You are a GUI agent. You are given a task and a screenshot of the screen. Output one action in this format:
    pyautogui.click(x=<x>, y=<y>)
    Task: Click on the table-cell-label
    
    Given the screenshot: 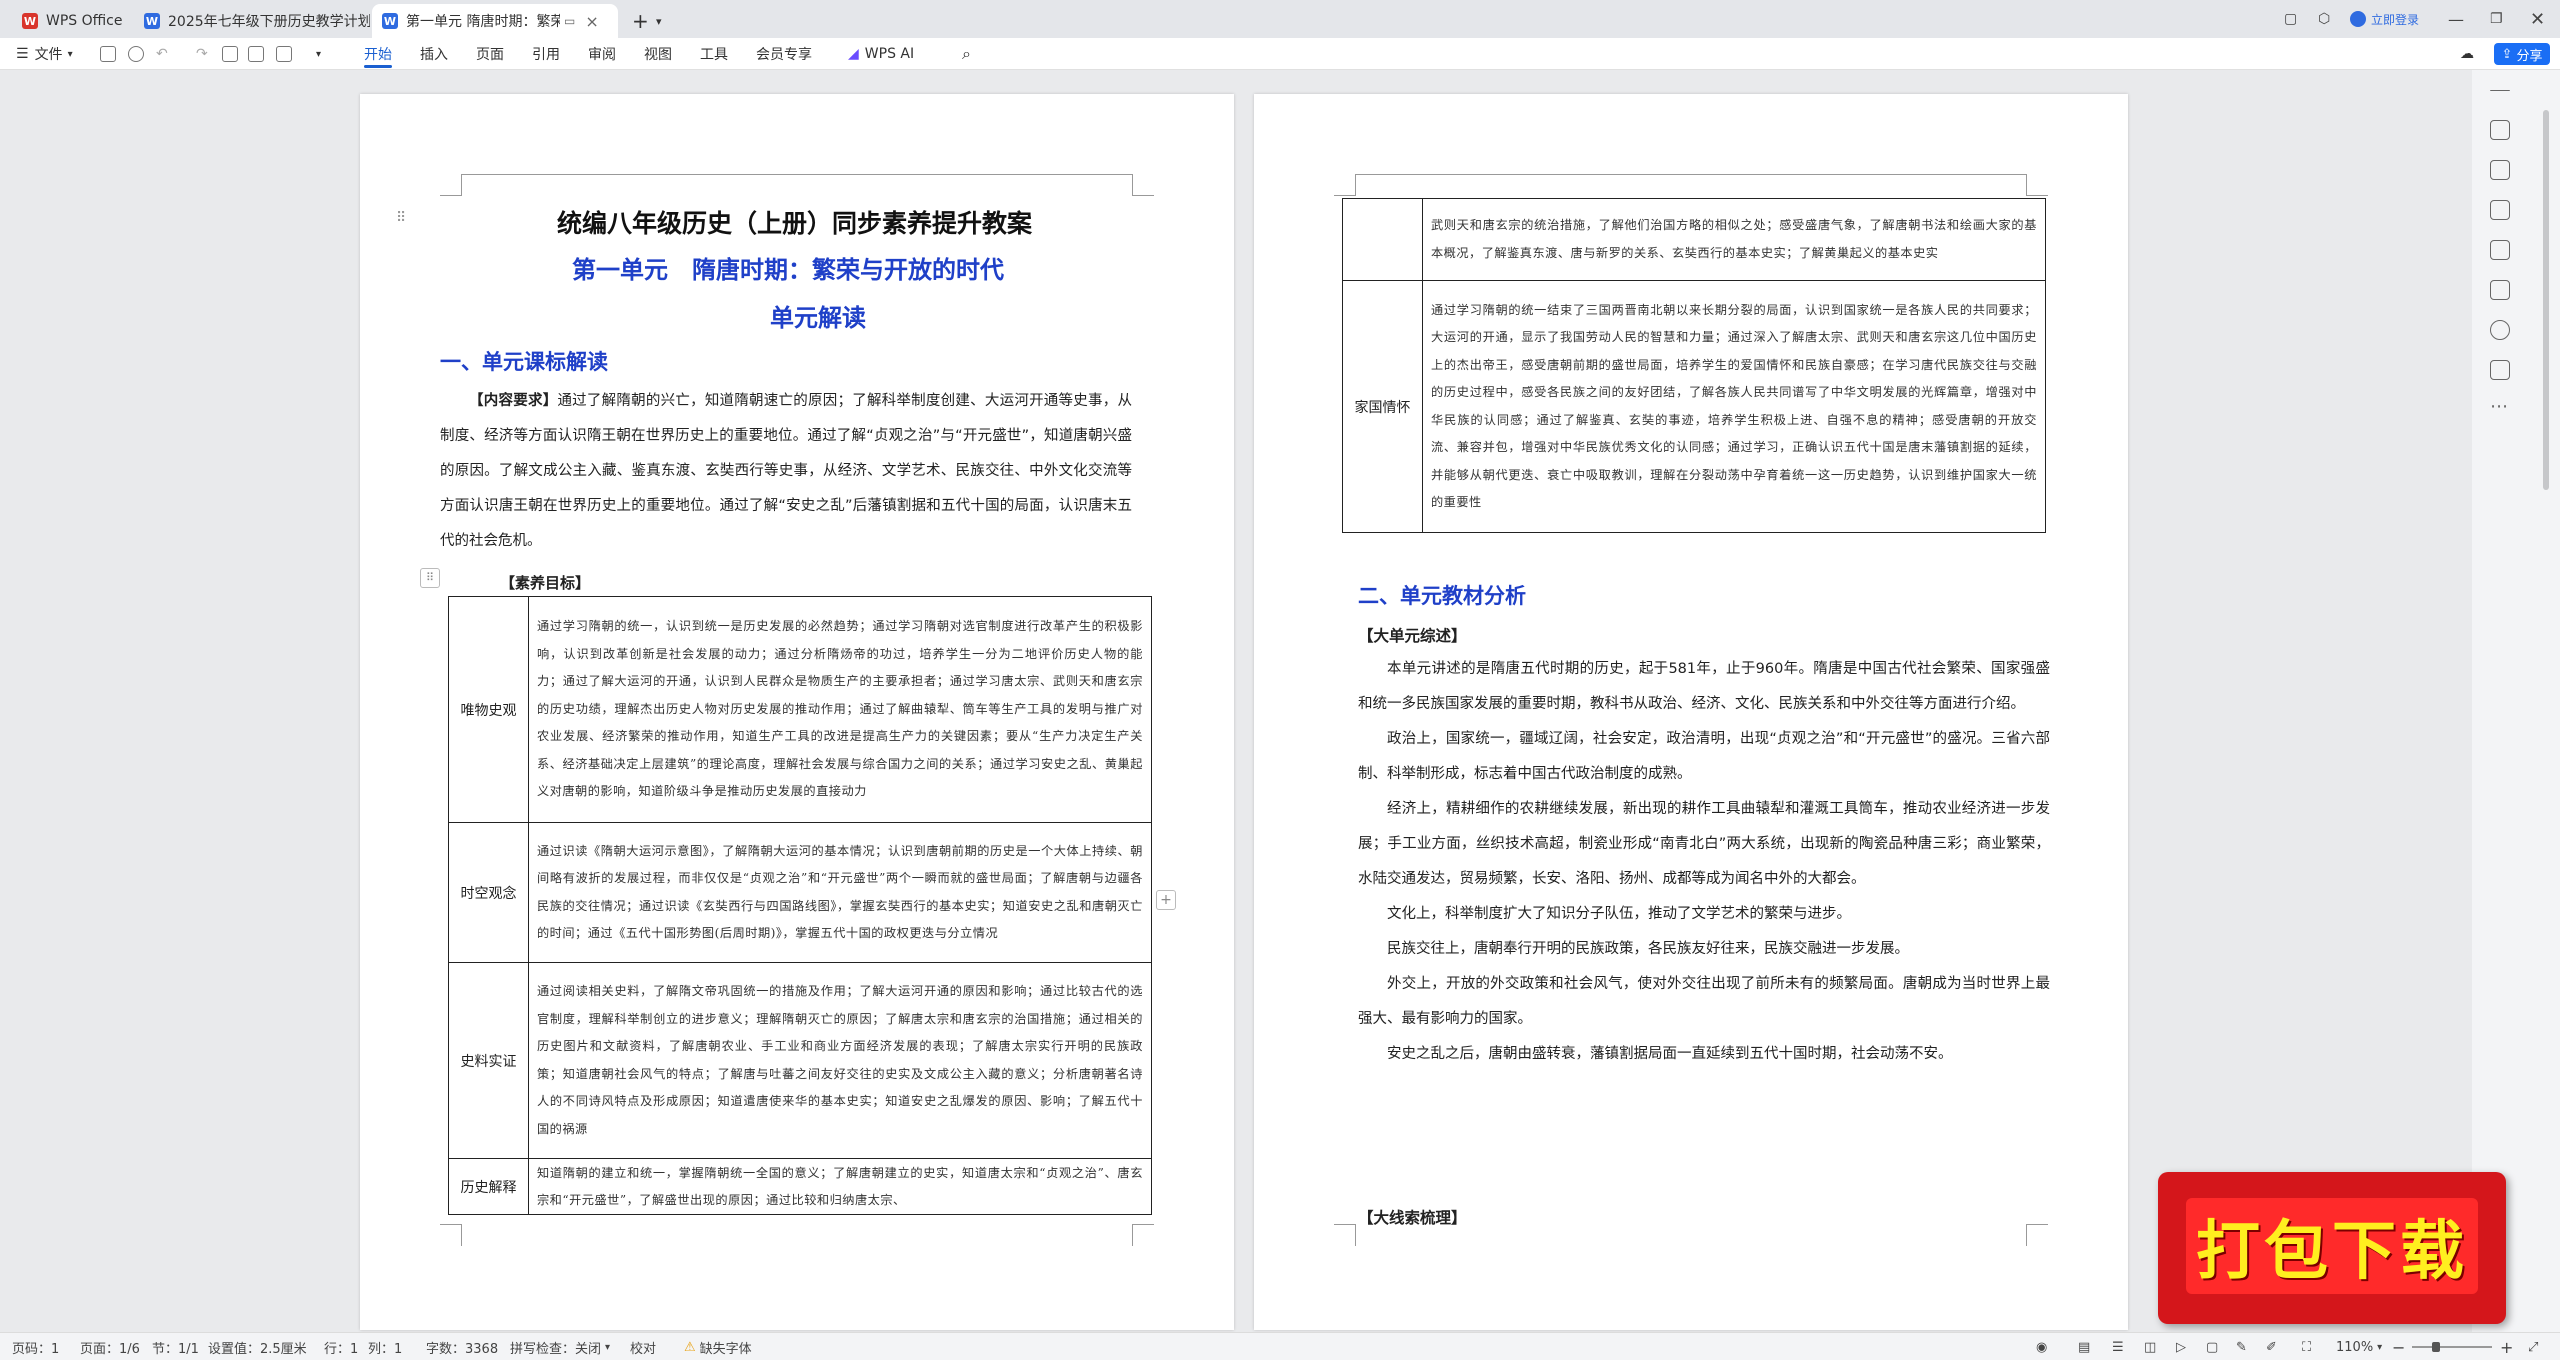 What is the action you would take?
    pyautogui.click(x=1382, y=239)
    